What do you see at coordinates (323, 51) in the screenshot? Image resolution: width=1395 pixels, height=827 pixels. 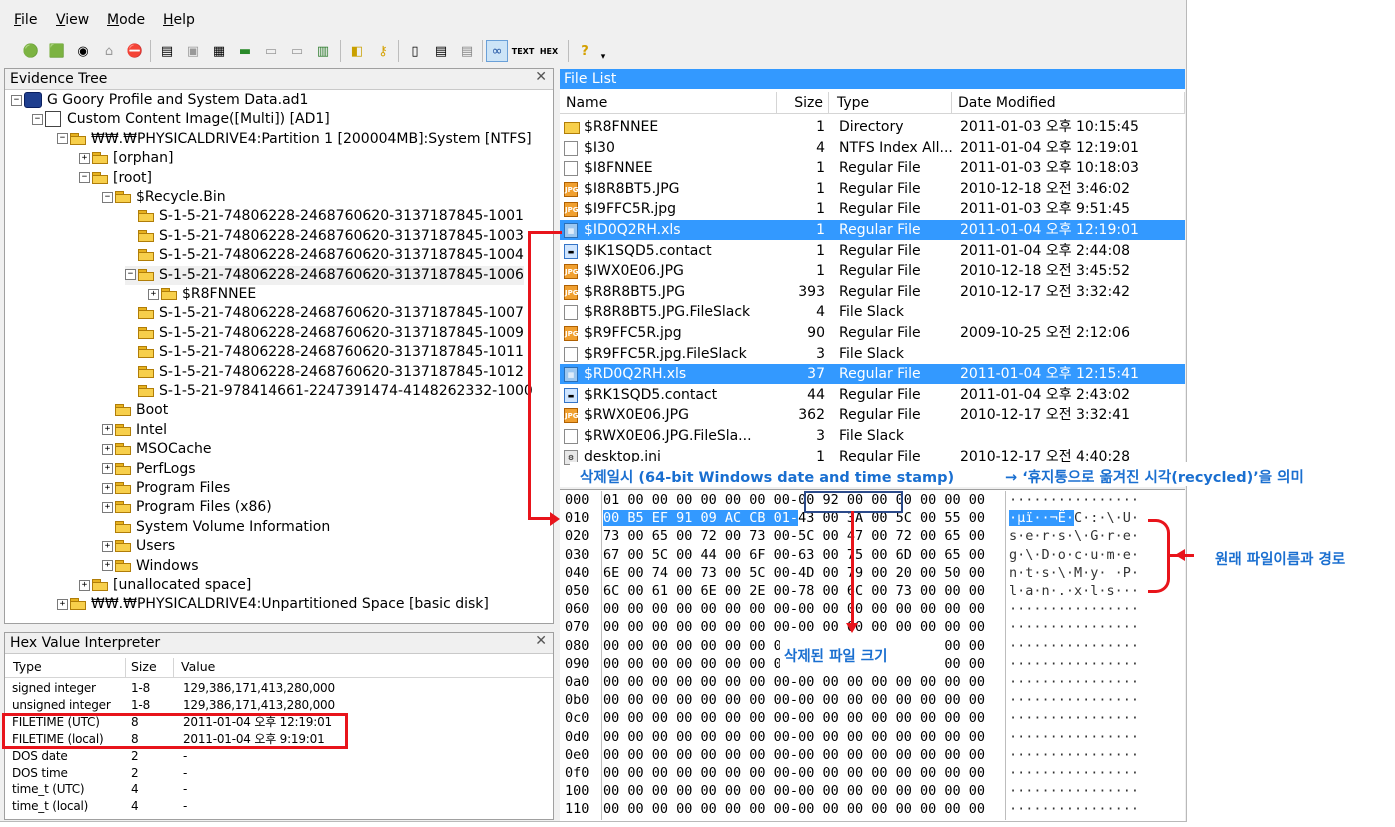 I see `memory-icon: ▥` at bounding box center [323, 51].